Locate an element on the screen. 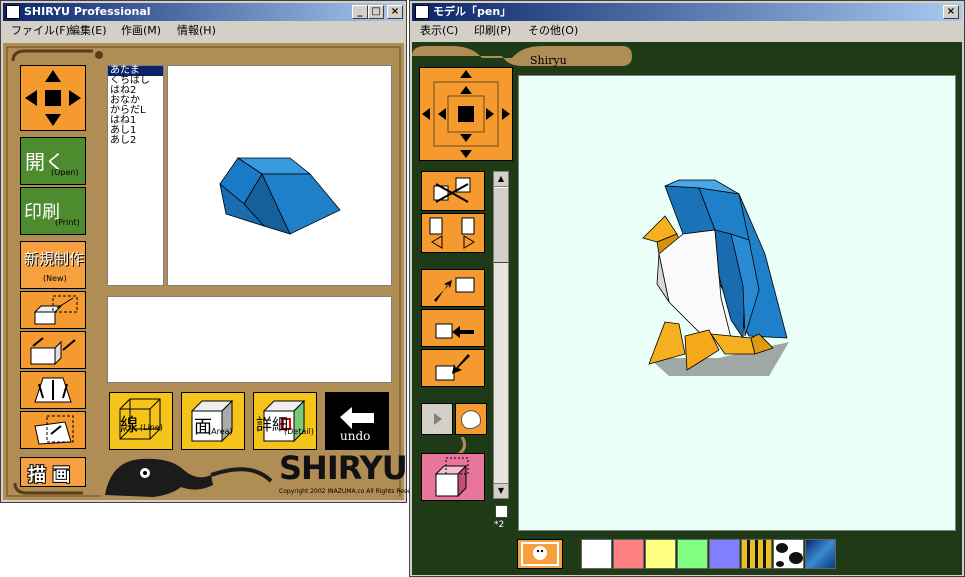 The width and height of the screenshot is (965, 577). move-front-button is located at coordinates (453, 368).